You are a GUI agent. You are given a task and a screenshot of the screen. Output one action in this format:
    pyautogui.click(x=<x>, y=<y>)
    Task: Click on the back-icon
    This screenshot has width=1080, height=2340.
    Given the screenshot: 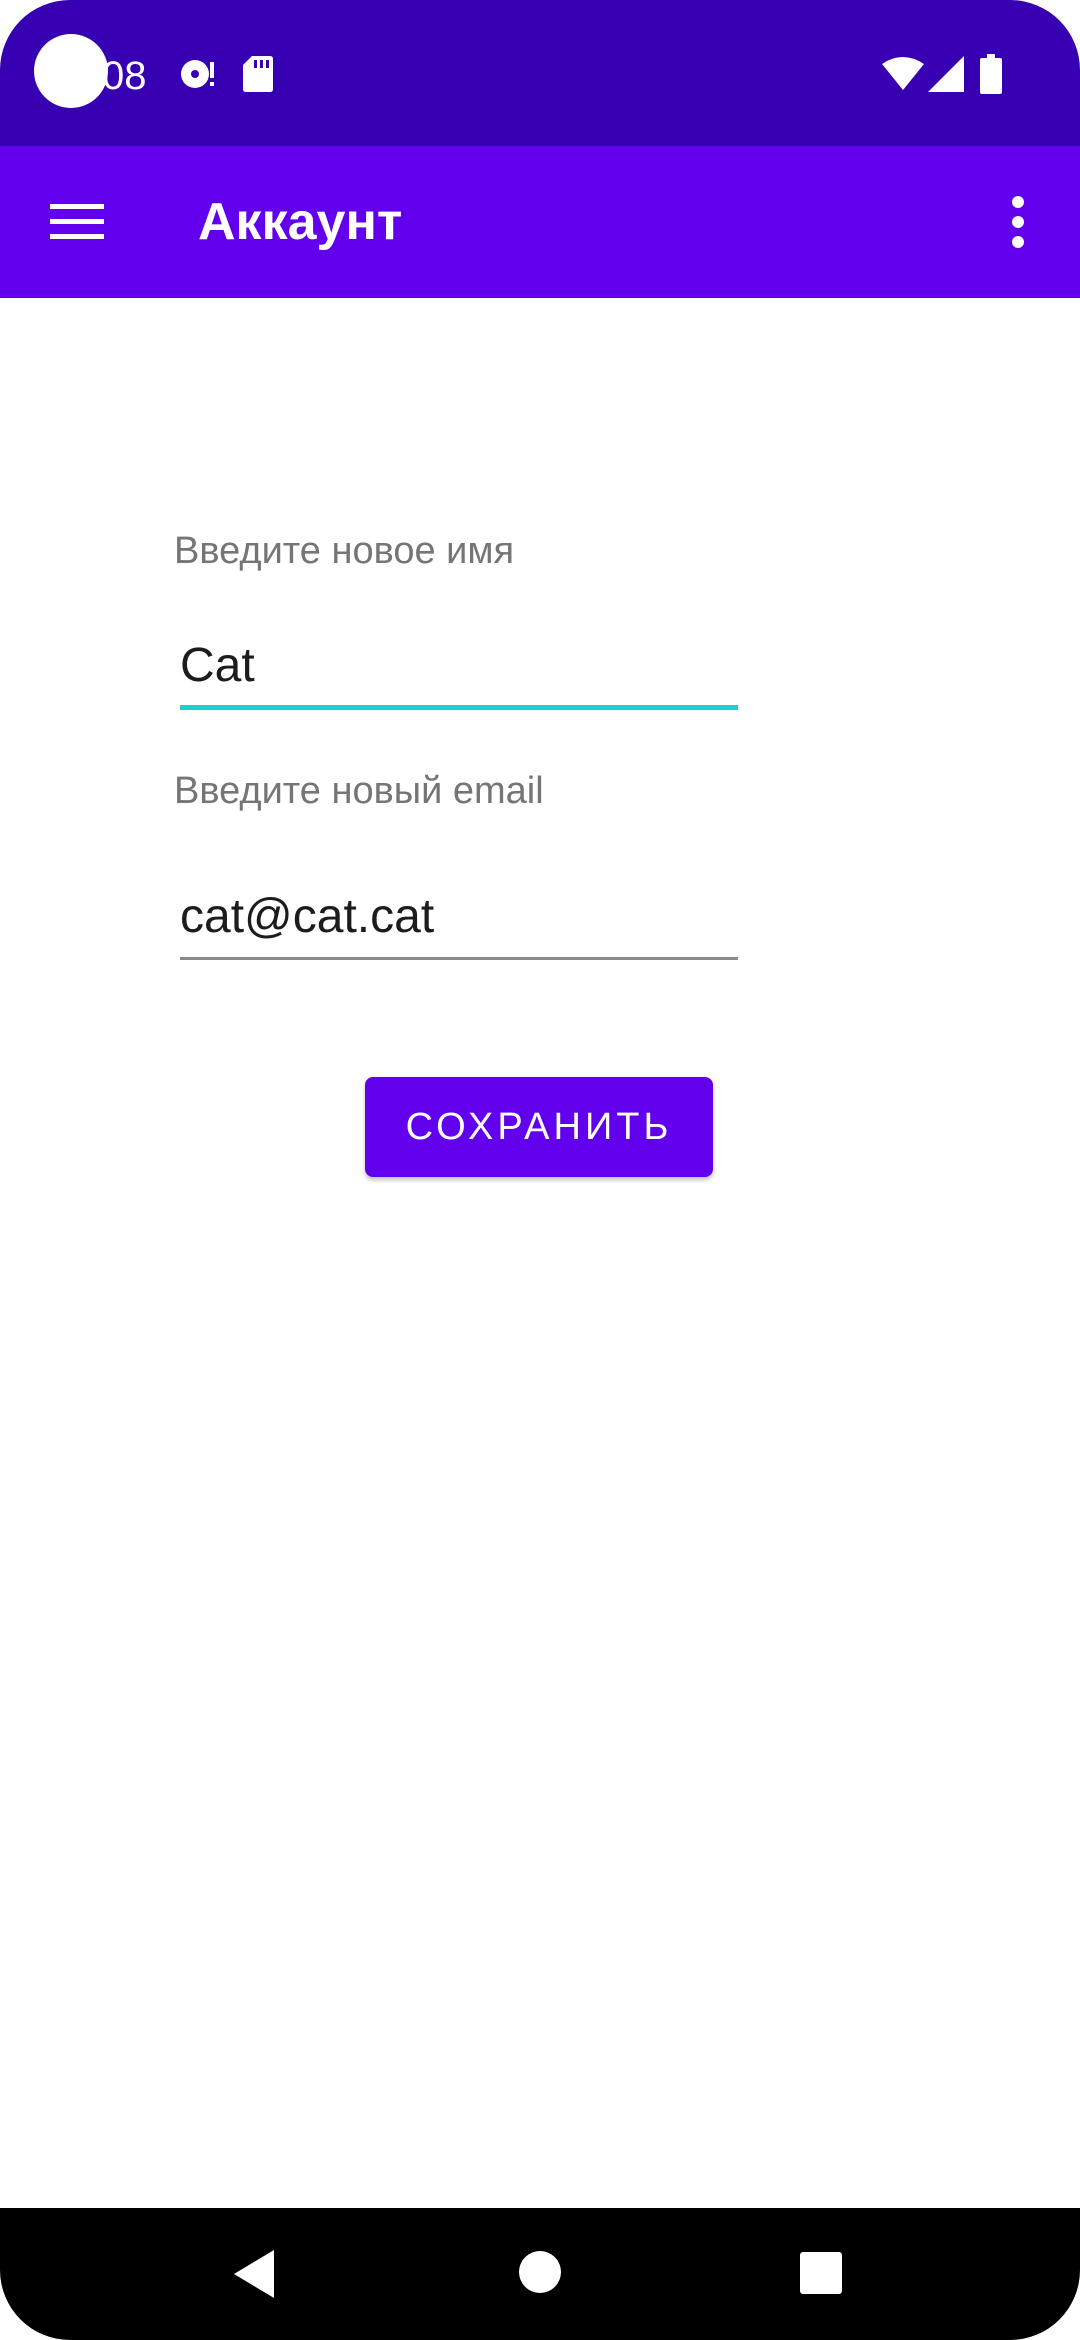 What is the action you would take?
    pyautogui.click(x=254, y=2276)
    